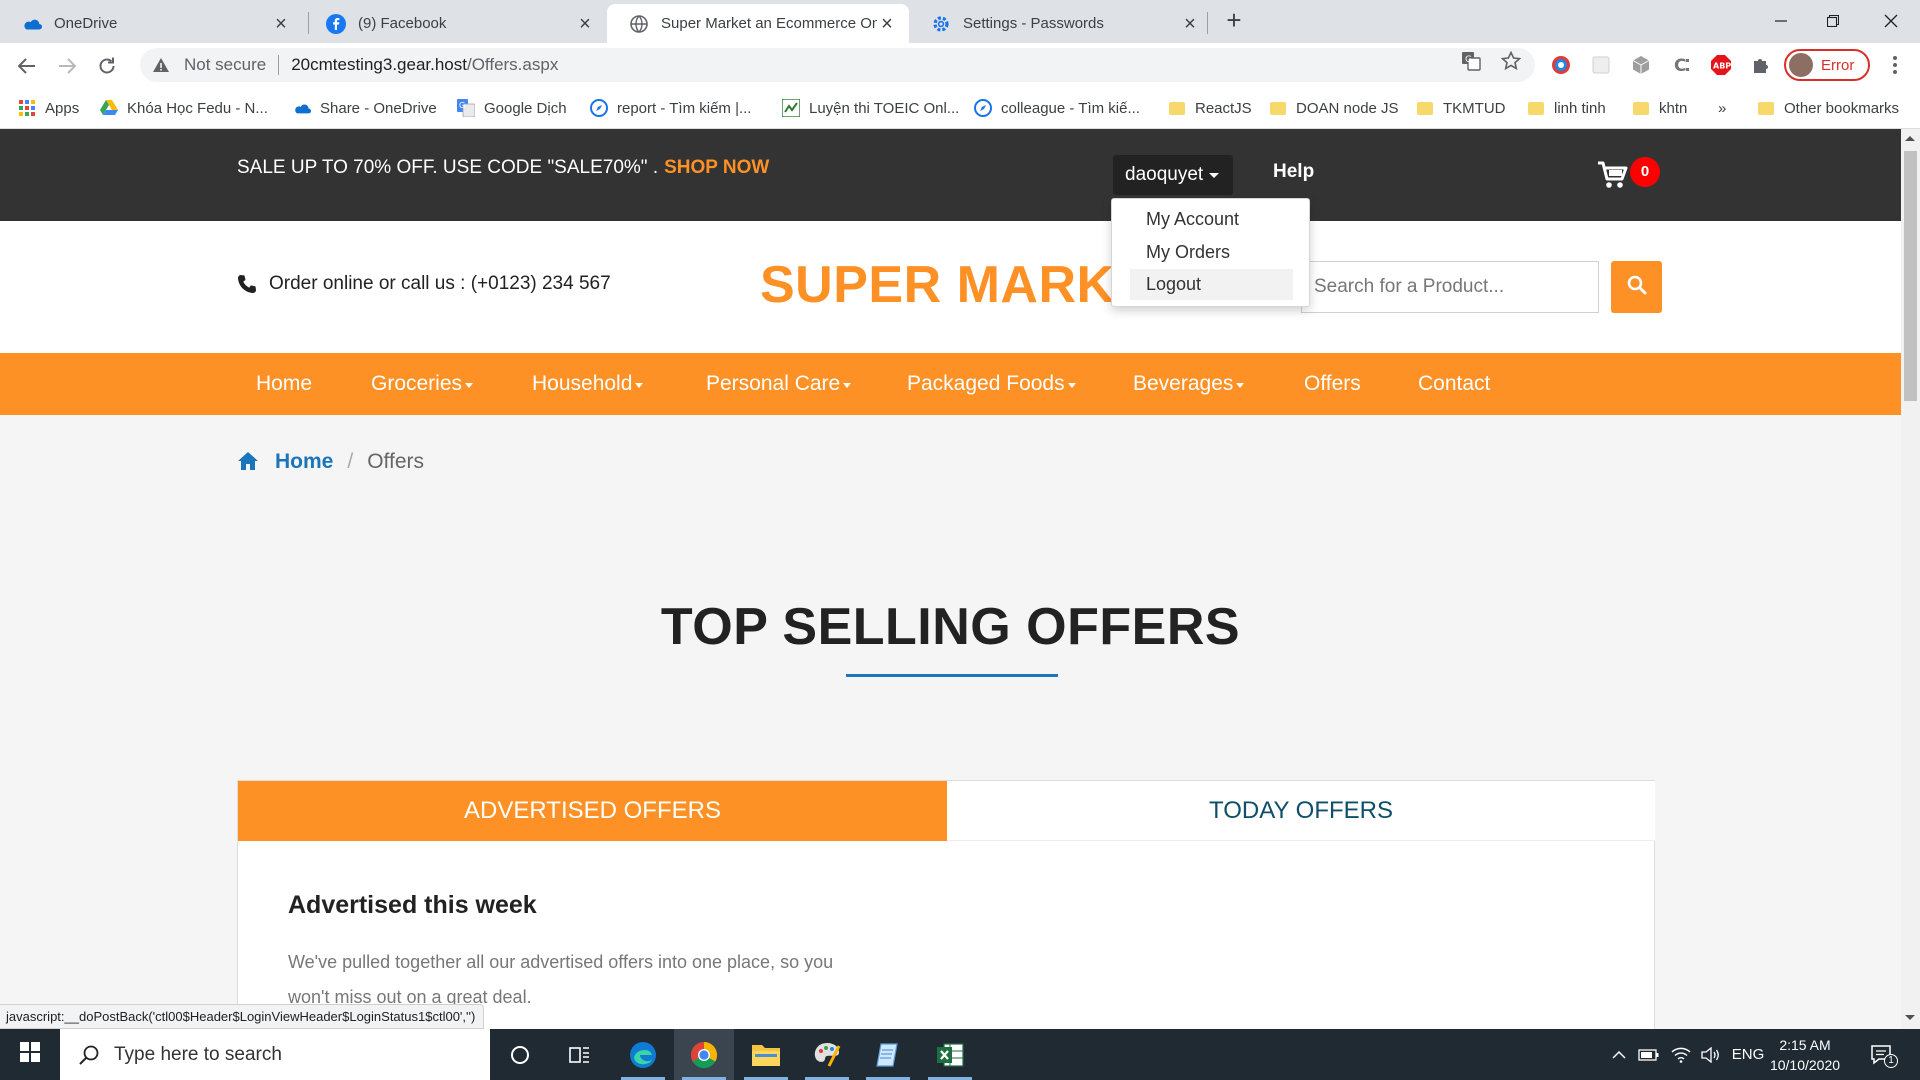  What do you see at coordinates (304, 462) in the screenshot?
I see `breadcrumb-home-link: Home` at bounding box center [304, 462].